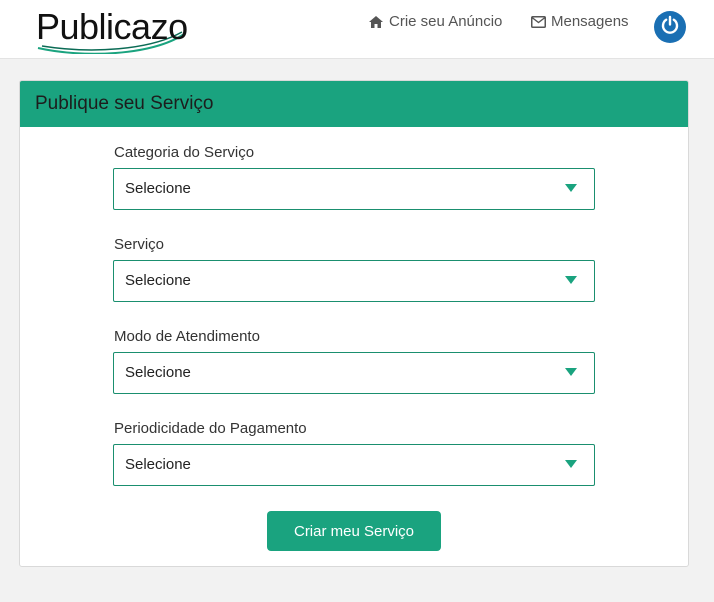 The height and width of the screenshot is (602, 714). I want to click on nav-crie-anuncio: Crie seu Anúncio, so click(435, 21).